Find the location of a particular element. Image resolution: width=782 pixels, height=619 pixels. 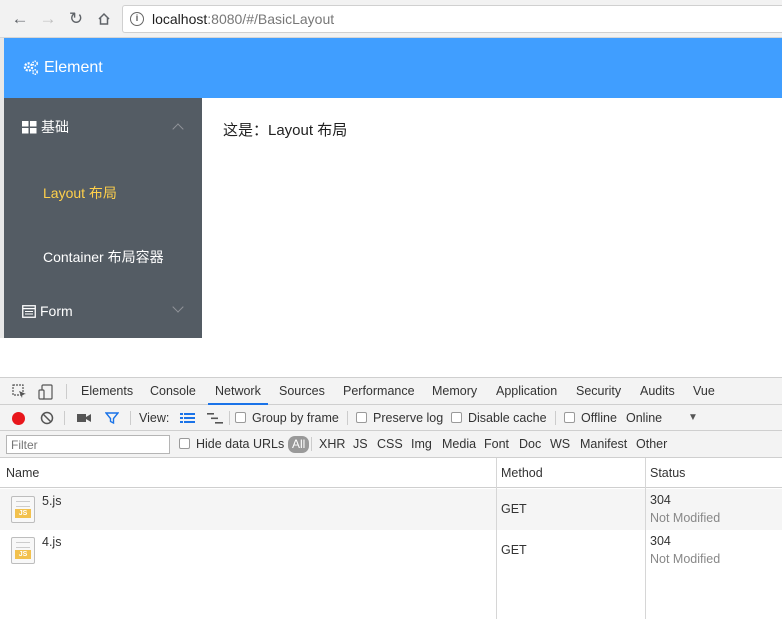

inspect-icon is located at coordinates (19, 391).